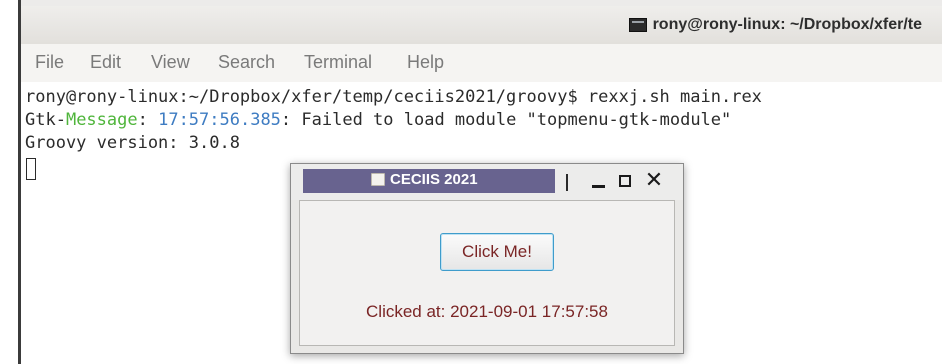  Describe the element at coordinates (132, 143) in the screenshot. I see `terminal-line-groovy-version: Groovy version: 3.0.8` at that location.